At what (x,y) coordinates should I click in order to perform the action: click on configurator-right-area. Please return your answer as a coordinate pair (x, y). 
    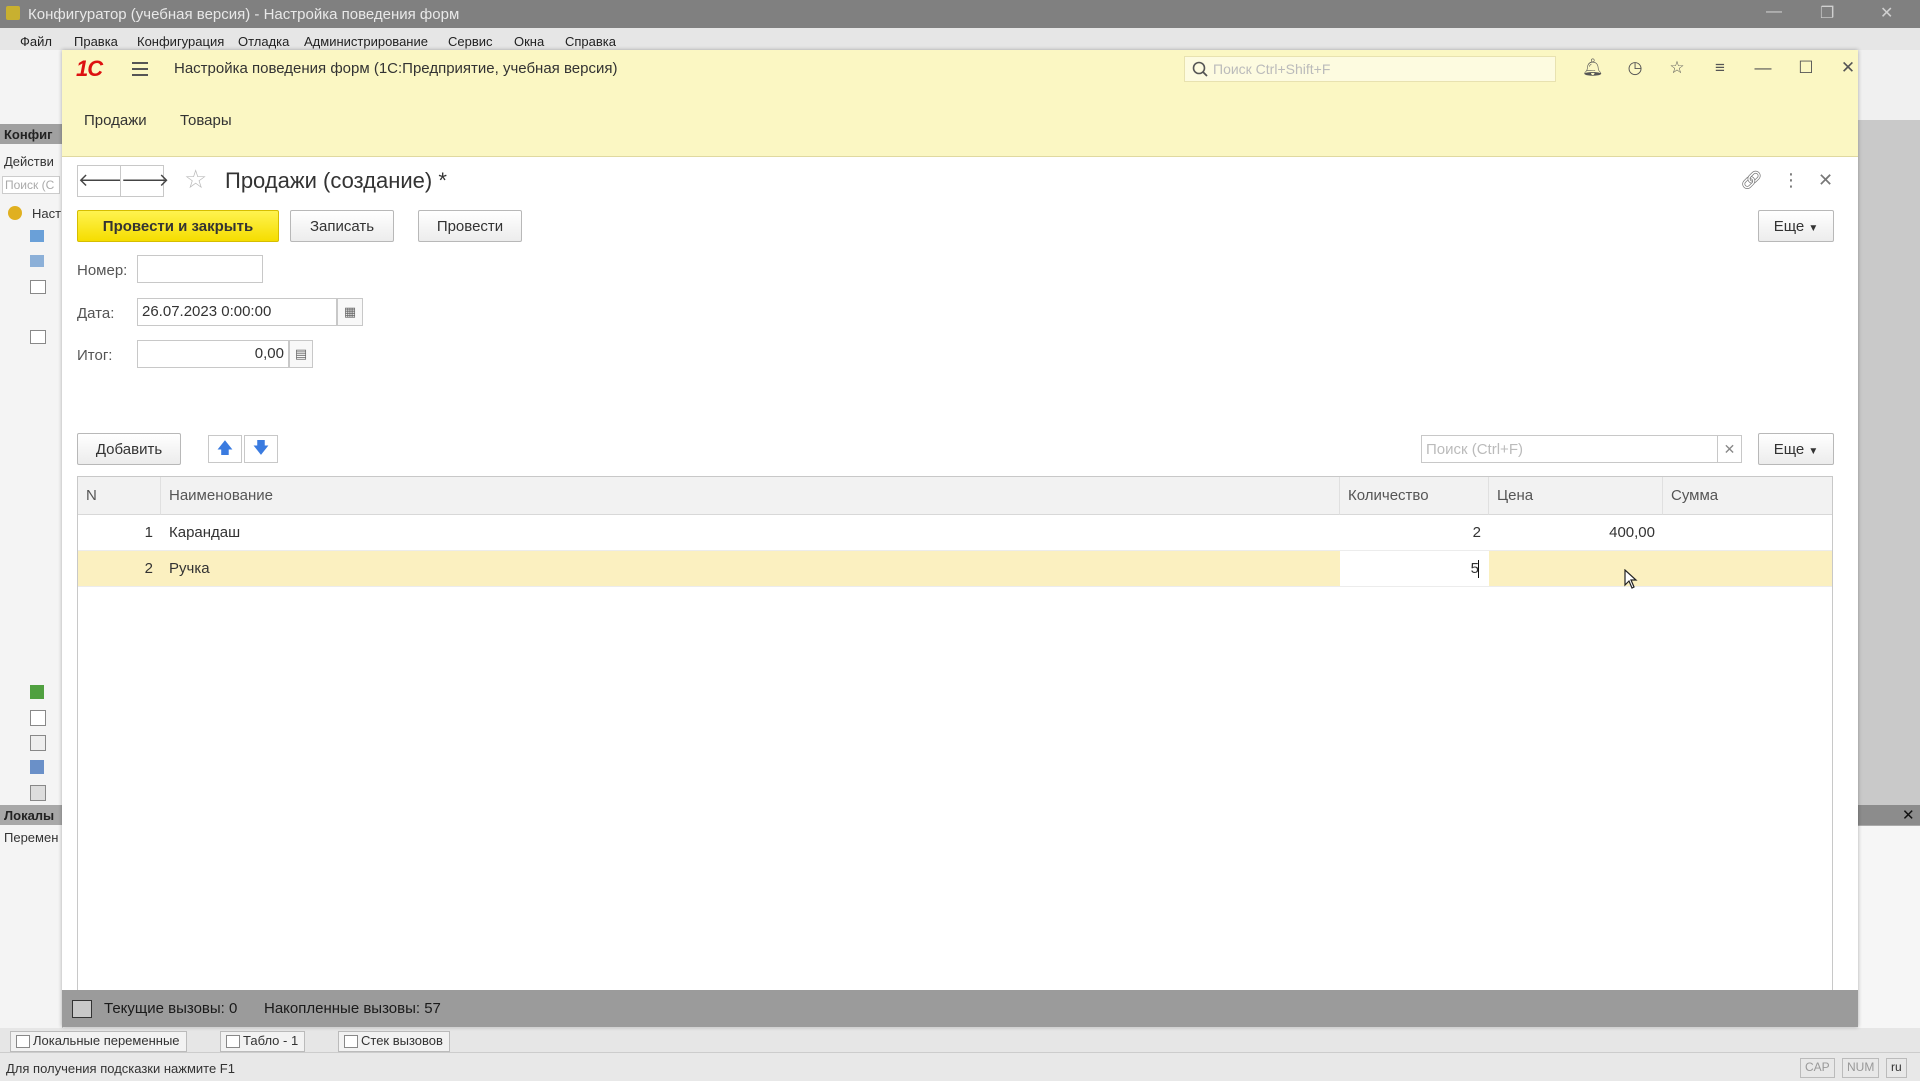
    Looking at the image, I should click on (1889, 467).